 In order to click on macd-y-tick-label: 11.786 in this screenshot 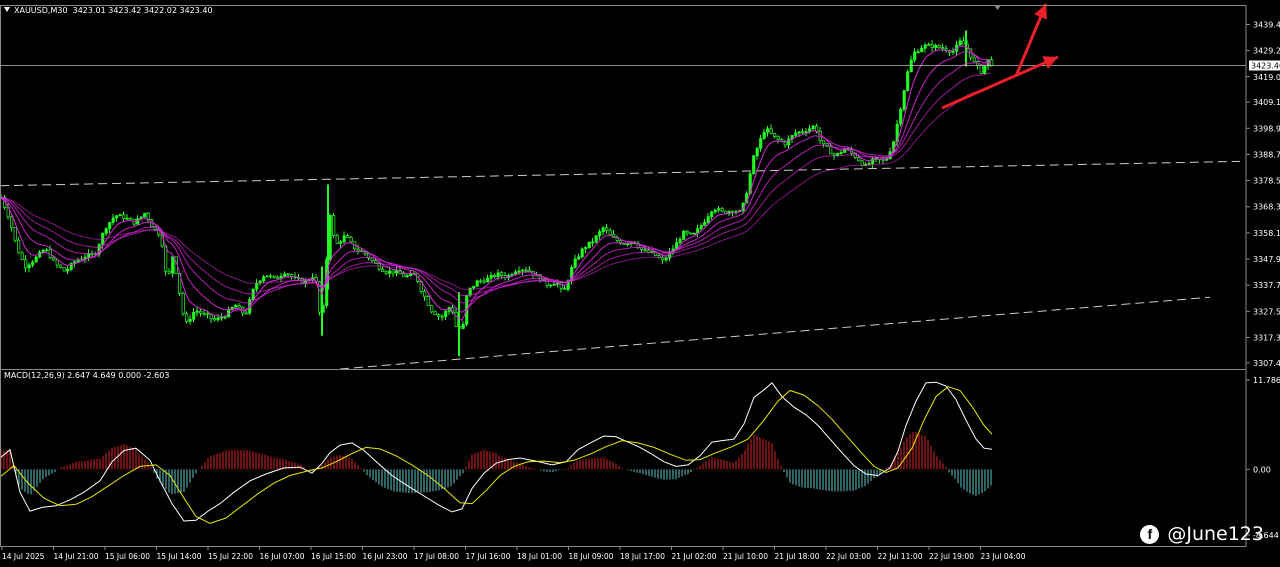, I will do `click(1266, 380)`.